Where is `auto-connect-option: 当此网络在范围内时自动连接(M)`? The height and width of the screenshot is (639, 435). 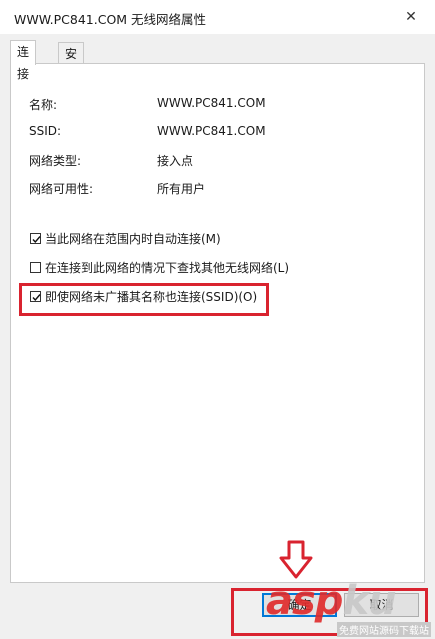 auto-connect-option: 当此网络在范围内时自动连接(M) is located at coordinates (125, 238).